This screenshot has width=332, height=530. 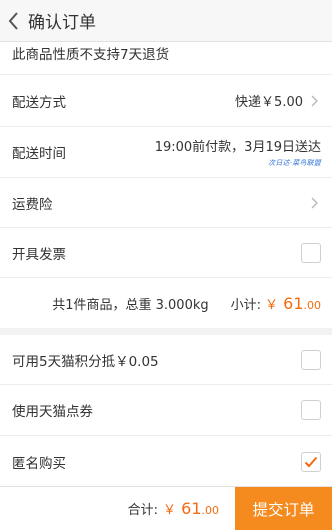 What do you see at coordinates (166, 203) in the screenshot?
I see `shipping-insurance-row: 运费险` at bounding box center [166, 203].